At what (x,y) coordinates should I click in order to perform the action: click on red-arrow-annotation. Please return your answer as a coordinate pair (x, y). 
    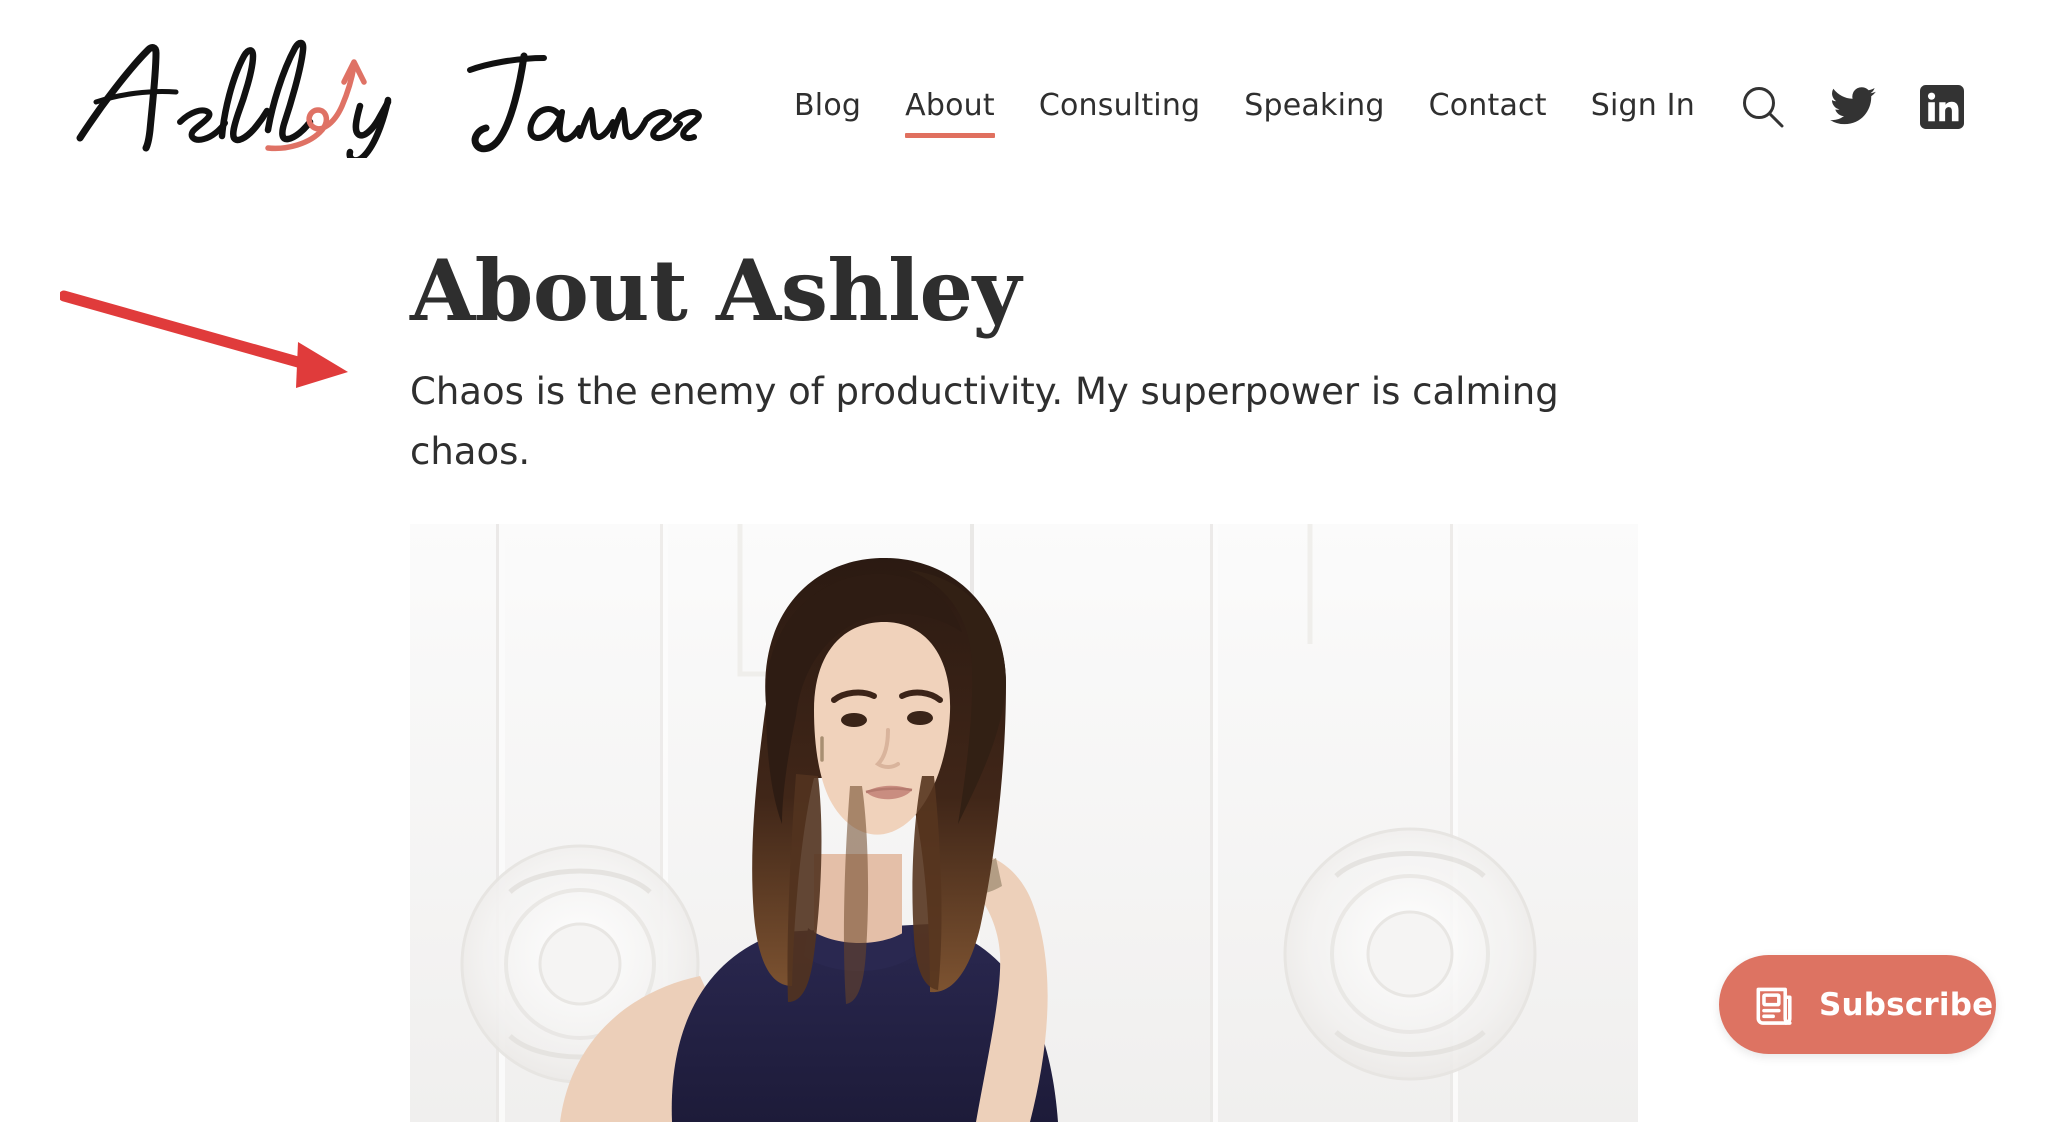
    Looking at the image, I should click on (224, 333).